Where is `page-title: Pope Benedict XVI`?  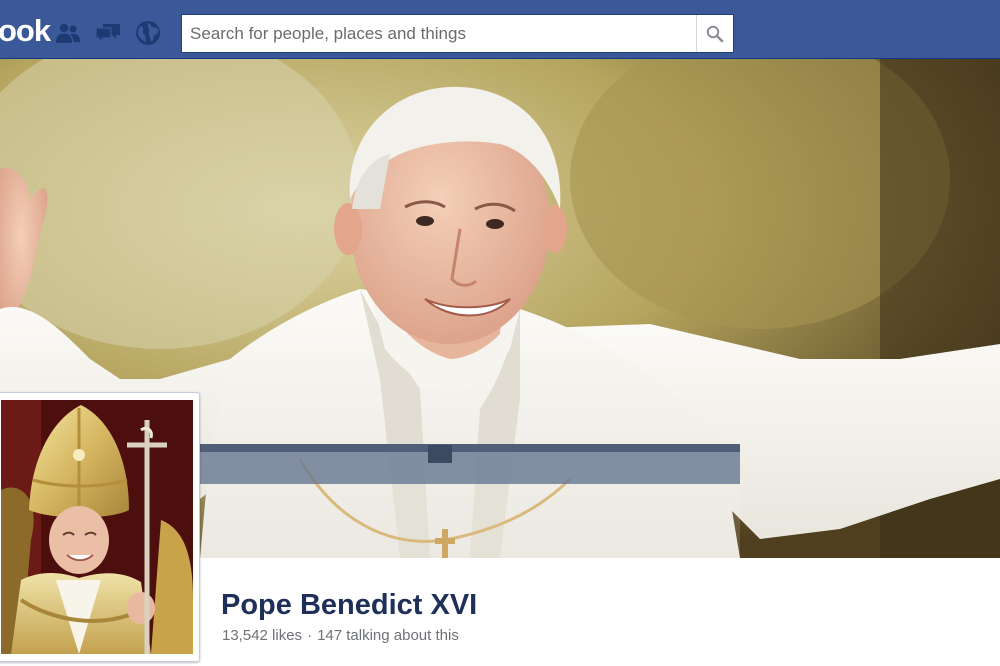
page-title: Pope Benedict XVI is located at coordinates (349, 605).